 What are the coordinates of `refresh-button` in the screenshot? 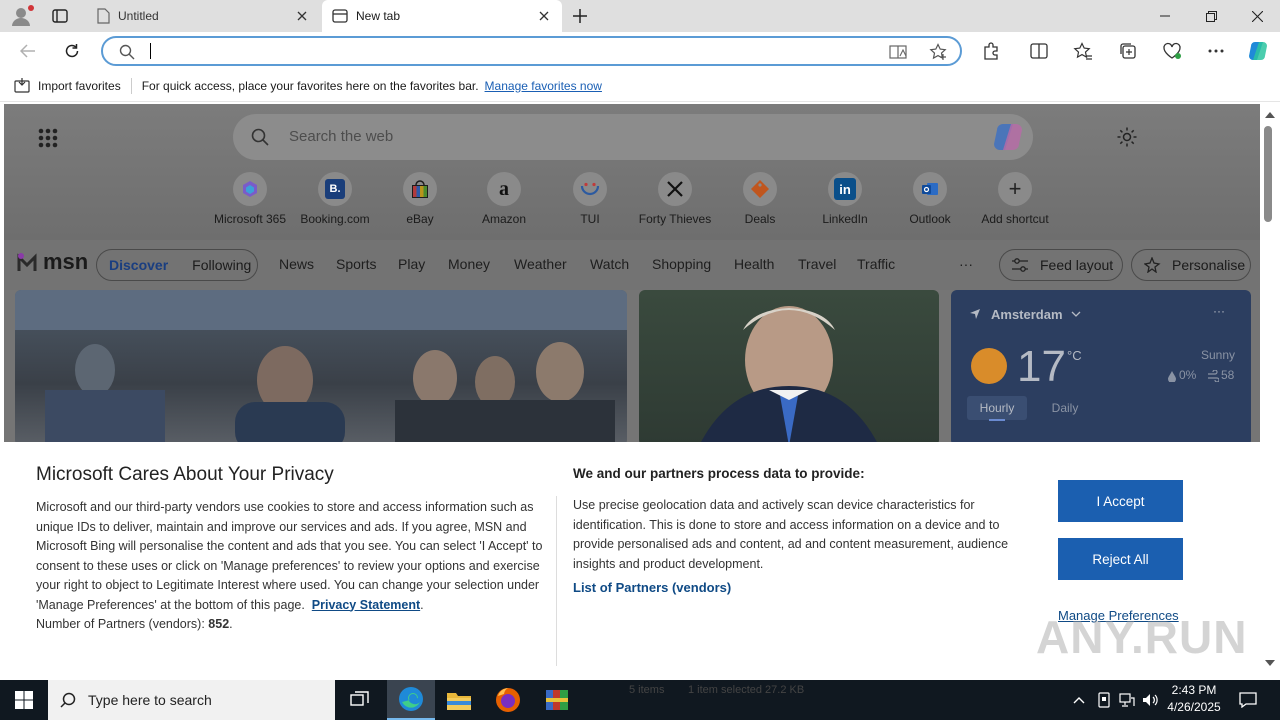 It's located at (72, 51).